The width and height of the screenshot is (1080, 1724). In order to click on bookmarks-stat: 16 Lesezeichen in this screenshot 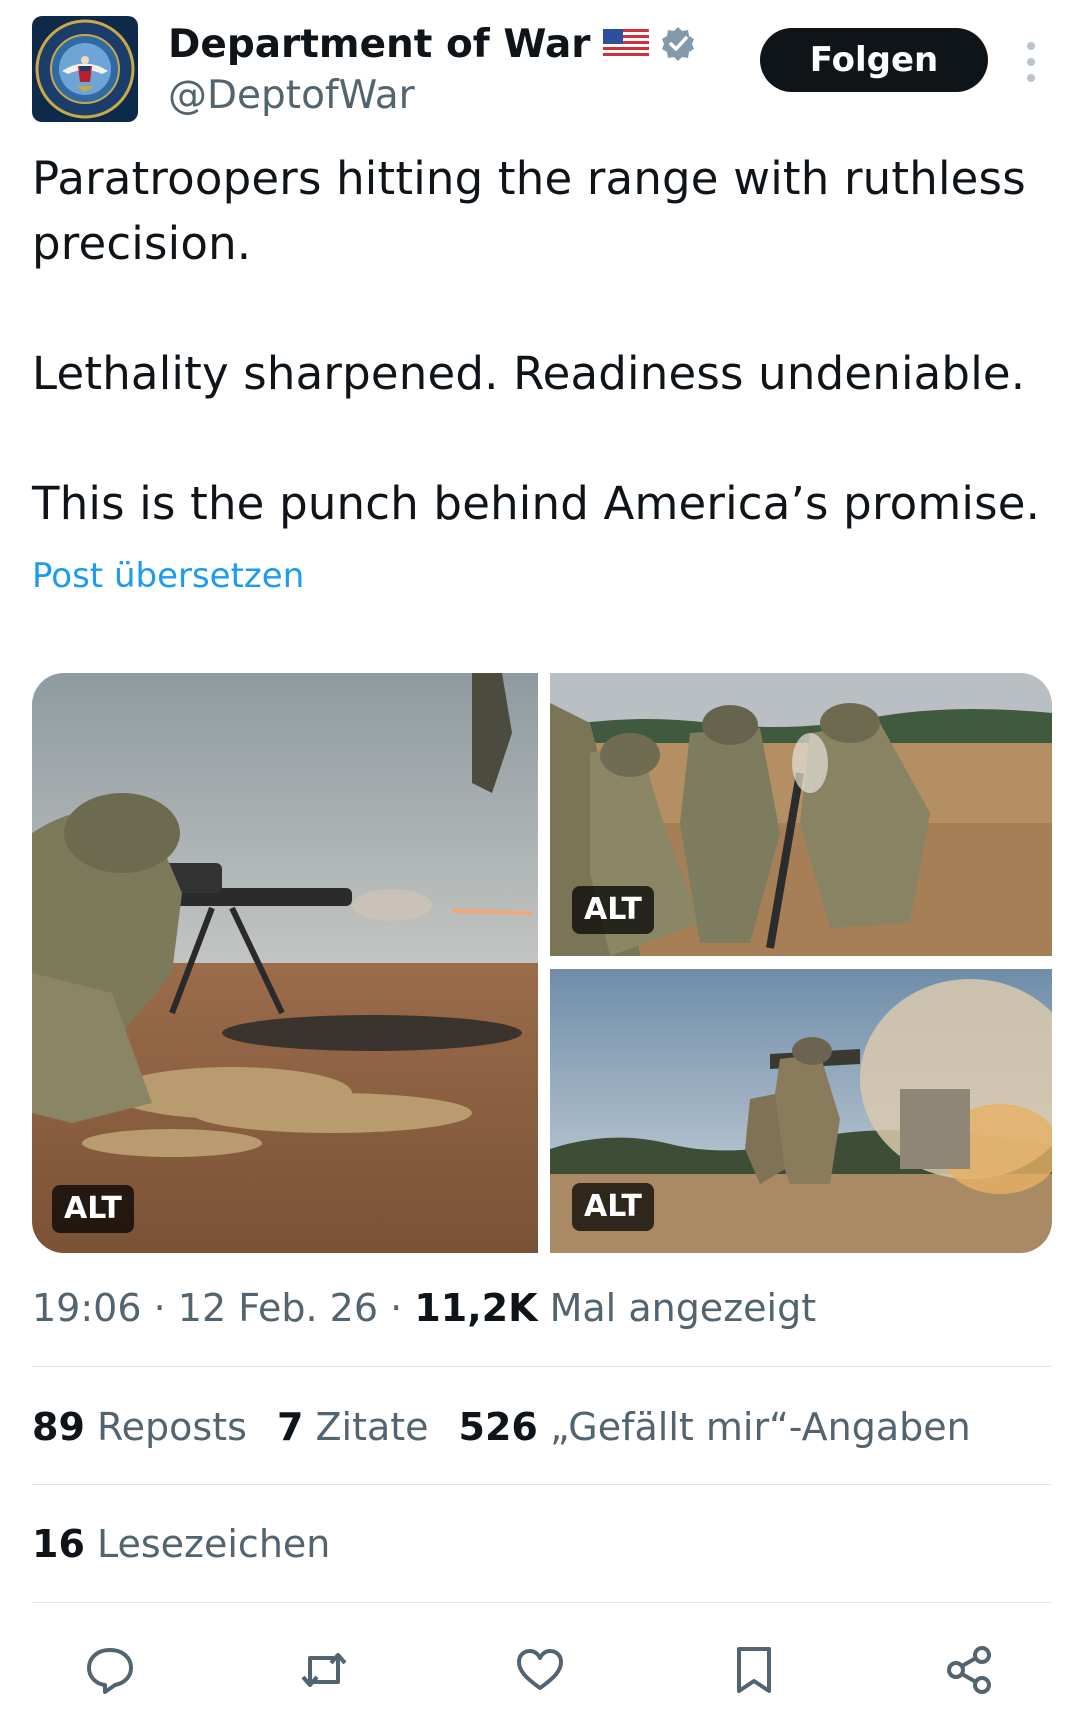, I will do `click(181, 1544)`.